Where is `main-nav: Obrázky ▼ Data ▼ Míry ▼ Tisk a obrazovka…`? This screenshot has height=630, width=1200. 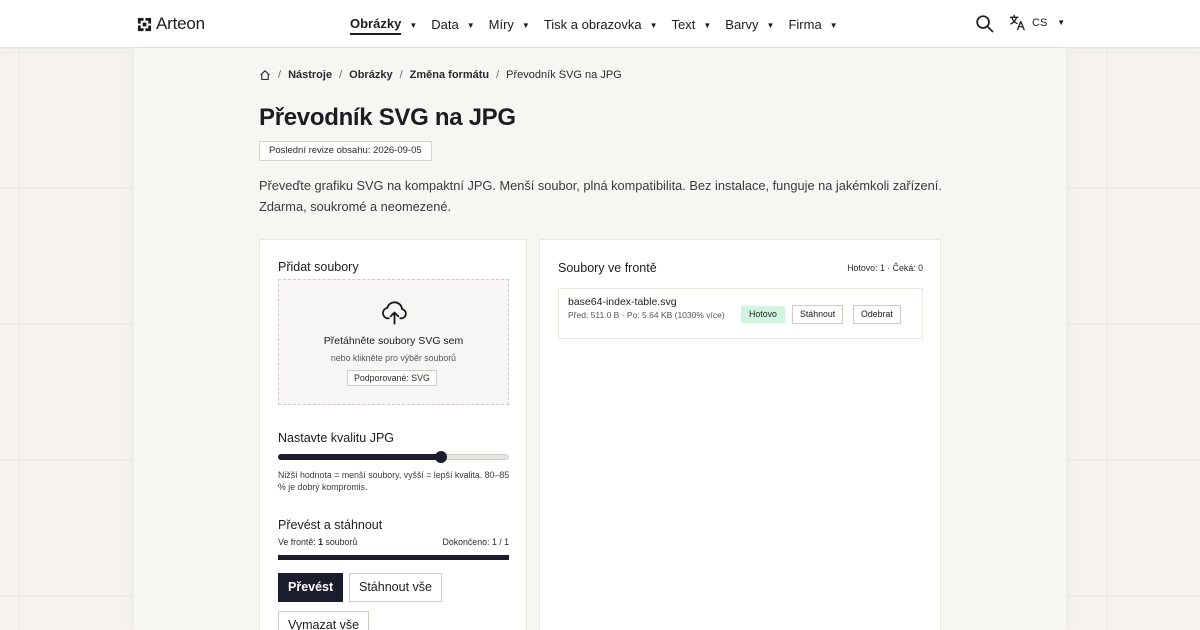
main-nav: Obrázky ▼ Data ▼ Míry ▼ Tisk a obrazovka… is located at coordinates (601, 25).